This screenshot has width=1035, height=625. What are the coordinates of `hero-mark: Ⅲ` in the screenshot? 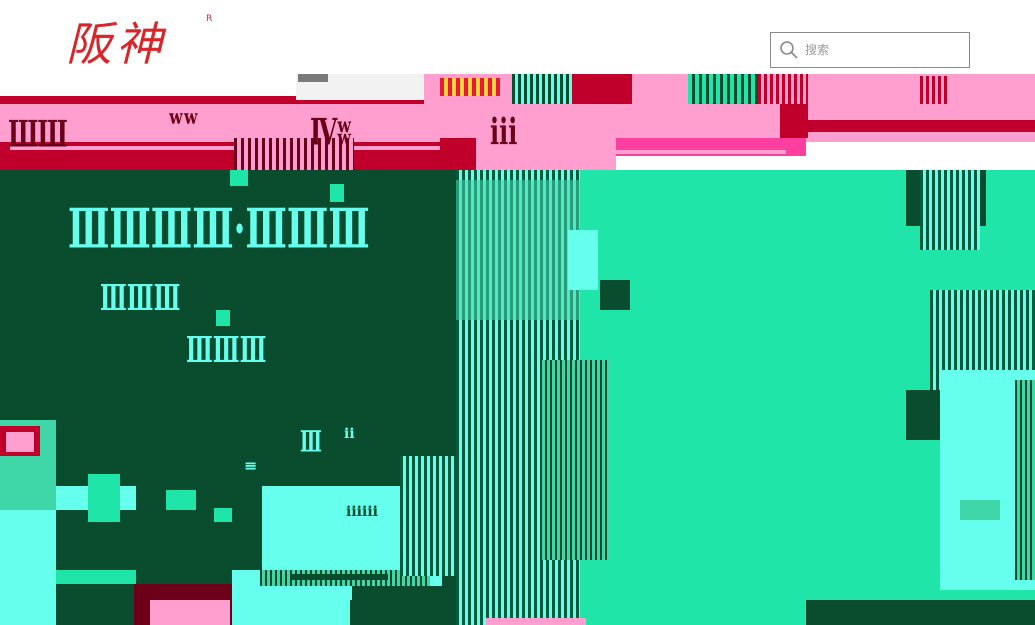 It's located at (311, 443).